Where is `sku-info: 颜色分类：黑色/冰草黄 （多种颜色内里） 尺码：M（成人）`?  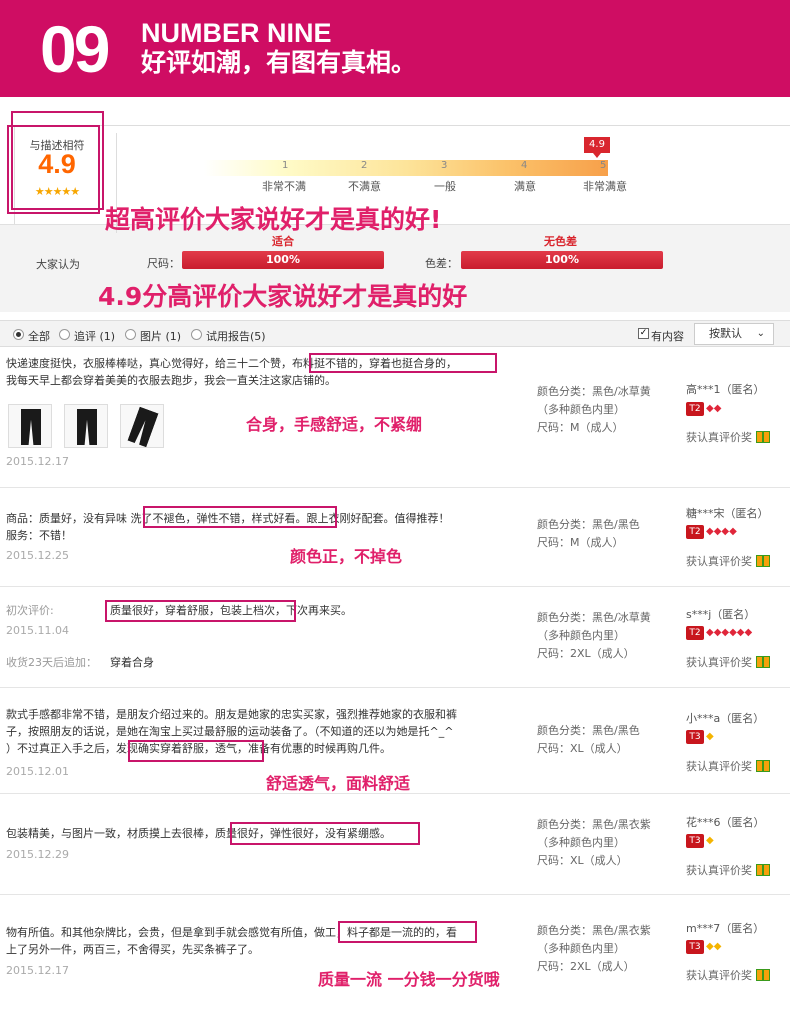
sku-info: 颜色分类：黑色/冰草黄 （多种颜色内里） 尺码：M（成人） is located at coordinates (594, 410).